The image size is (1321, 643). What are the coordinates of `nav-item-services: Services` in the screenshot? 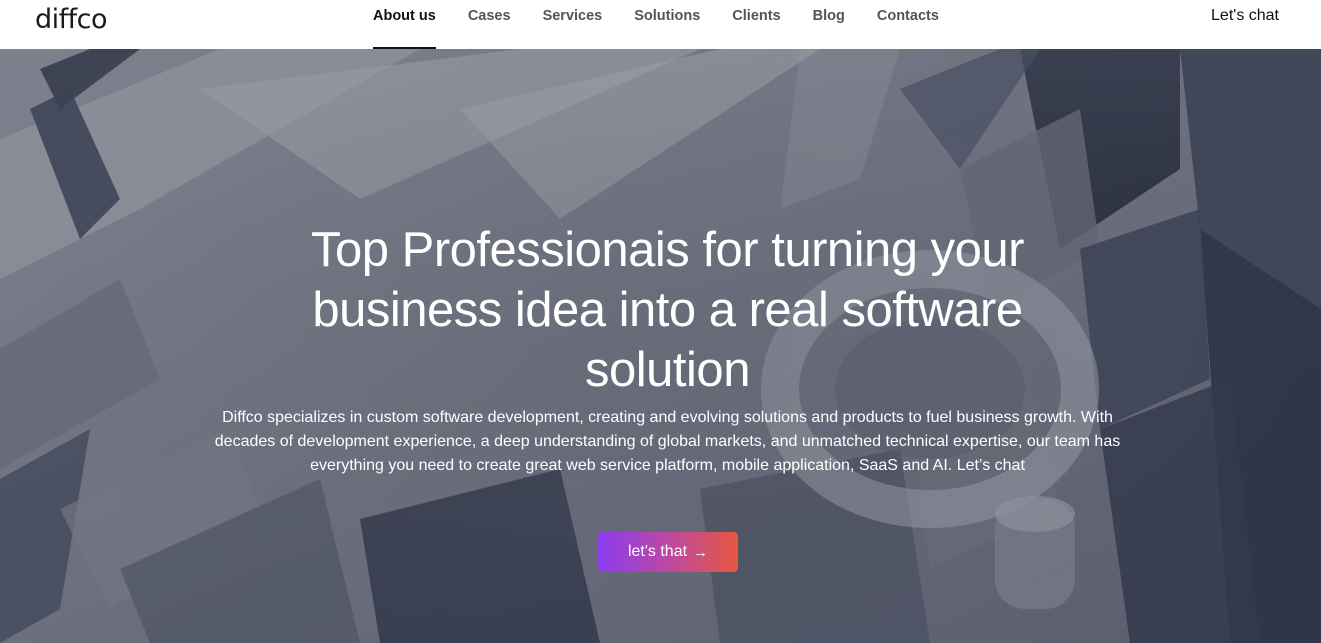 It's located at (573, 24).